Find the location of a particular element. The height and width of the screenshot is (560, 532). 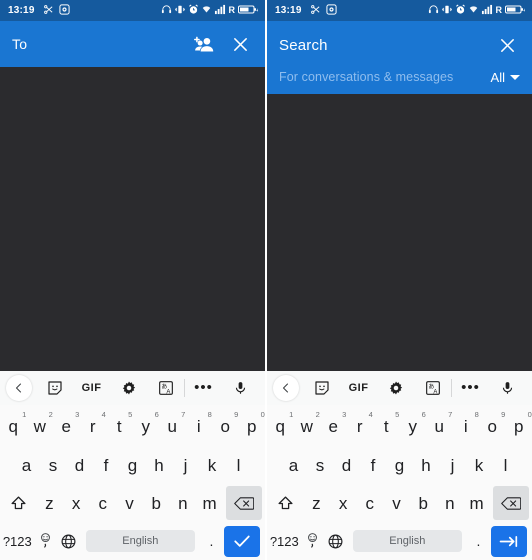

key-letter: d is located at coordinates (346, 465).